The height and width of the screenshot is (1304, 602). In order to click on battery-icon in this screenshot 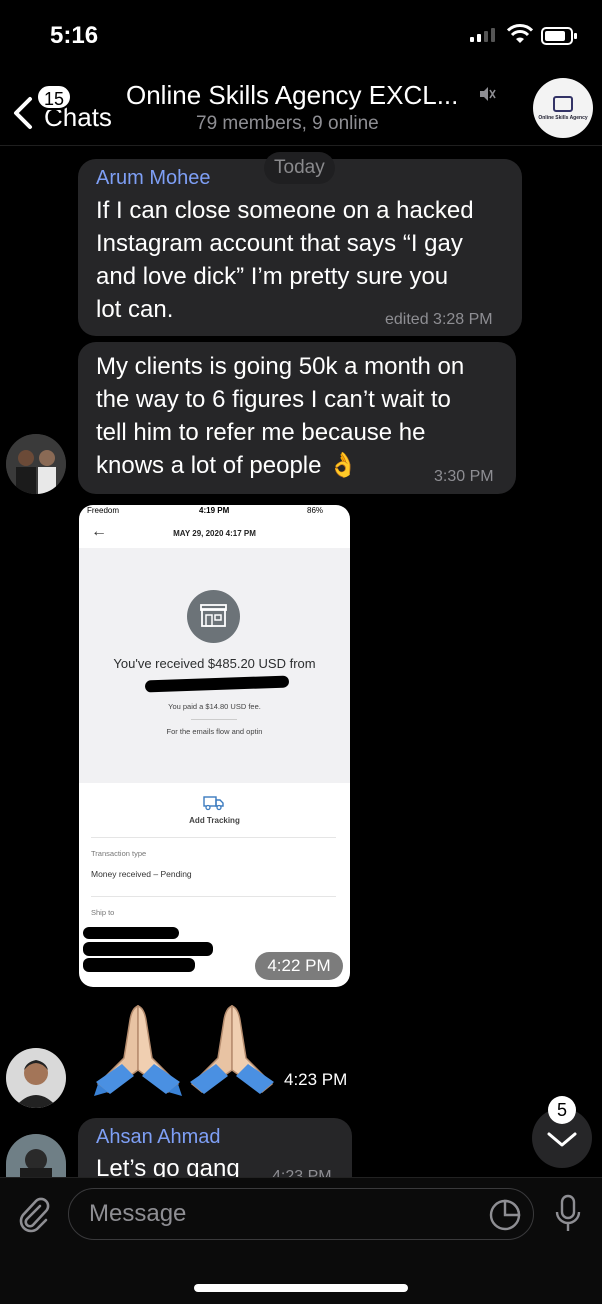, I will do `click(559, 36)`.